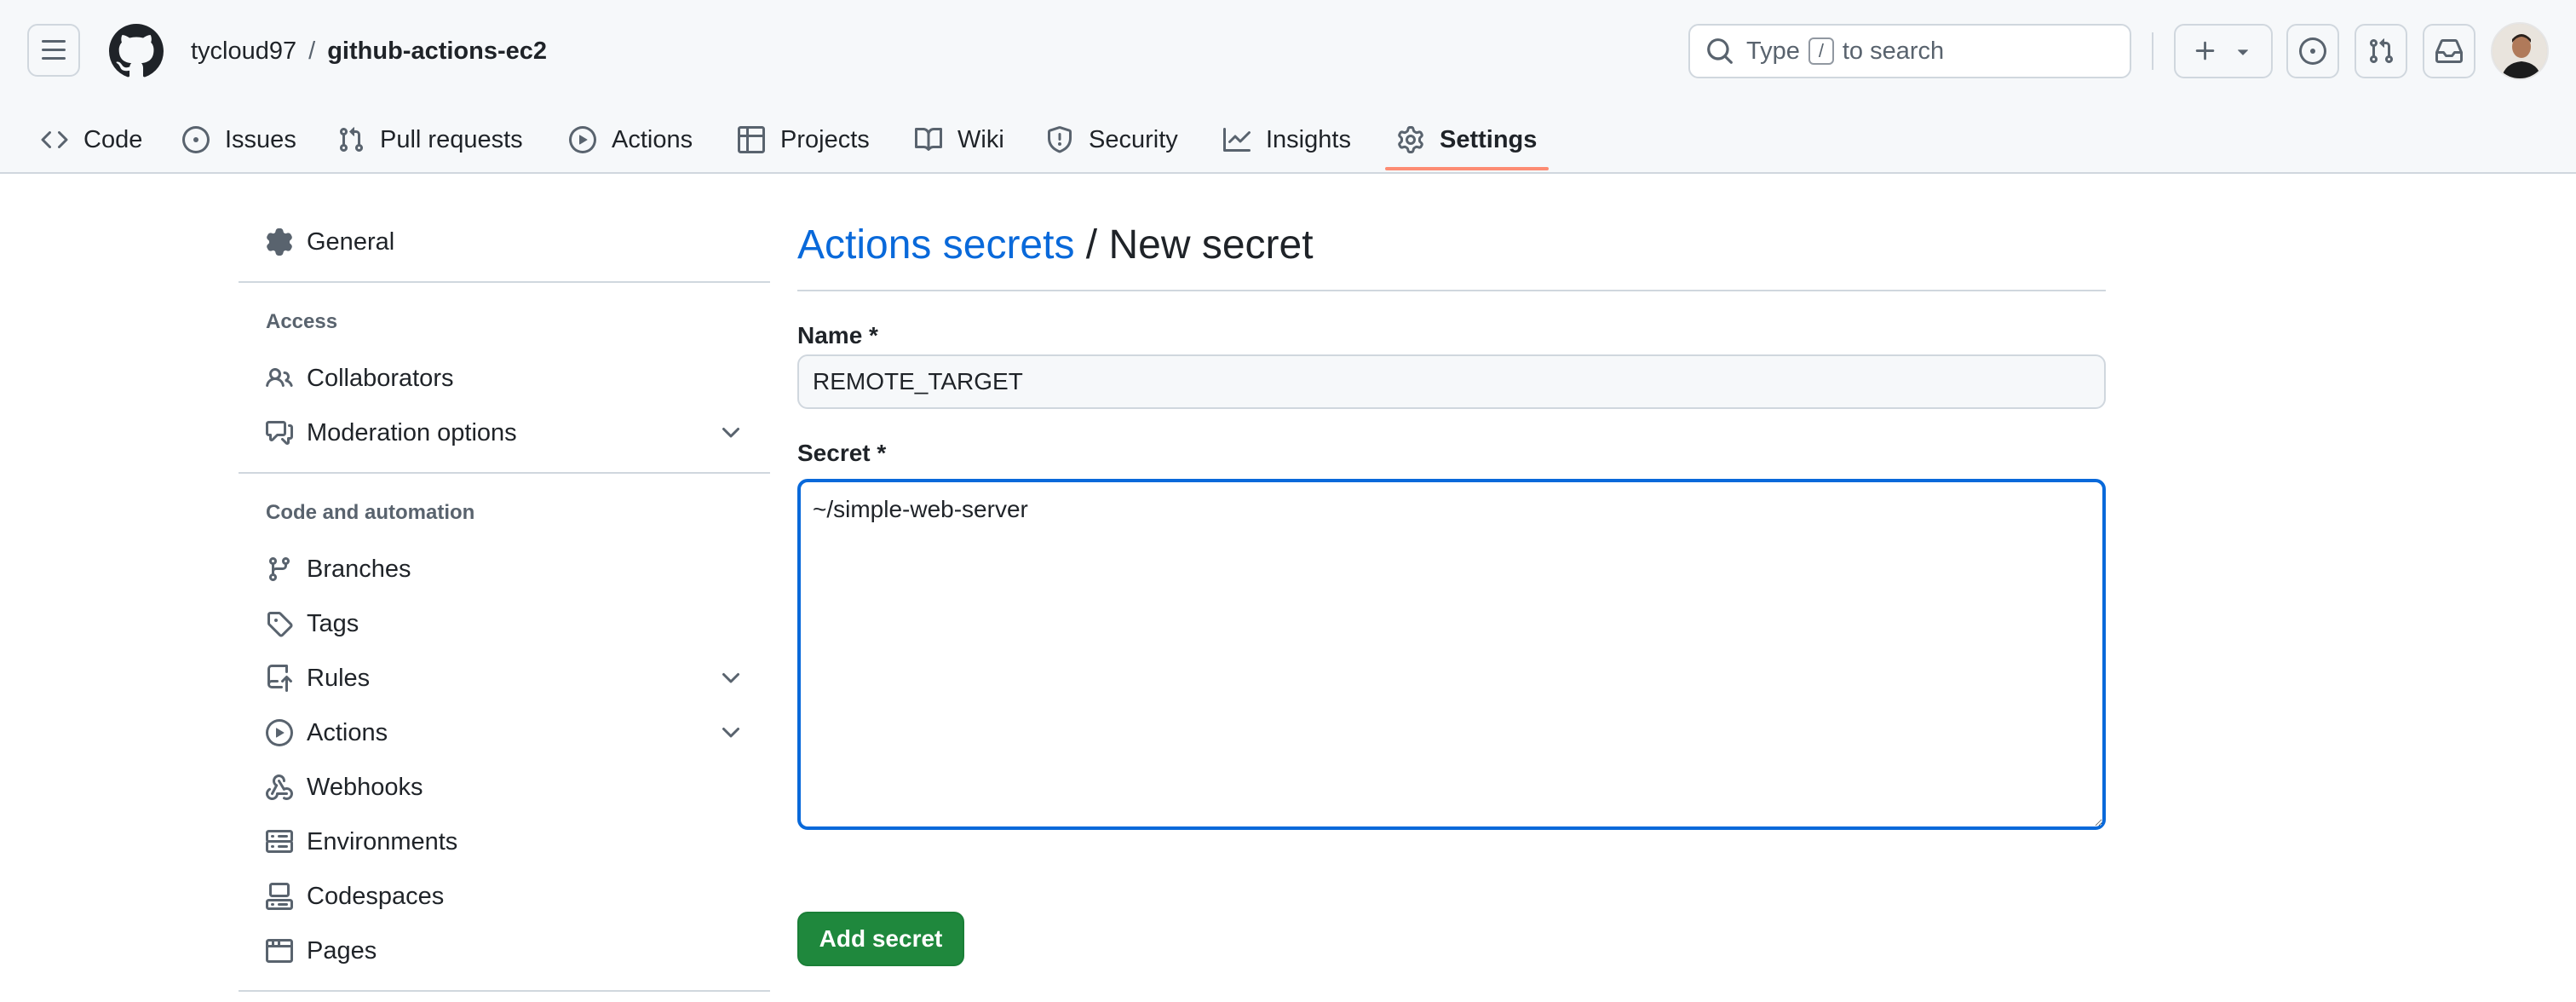  I want to click on sidebar-heading-code-automation: Code and automation, so click(371, 512).